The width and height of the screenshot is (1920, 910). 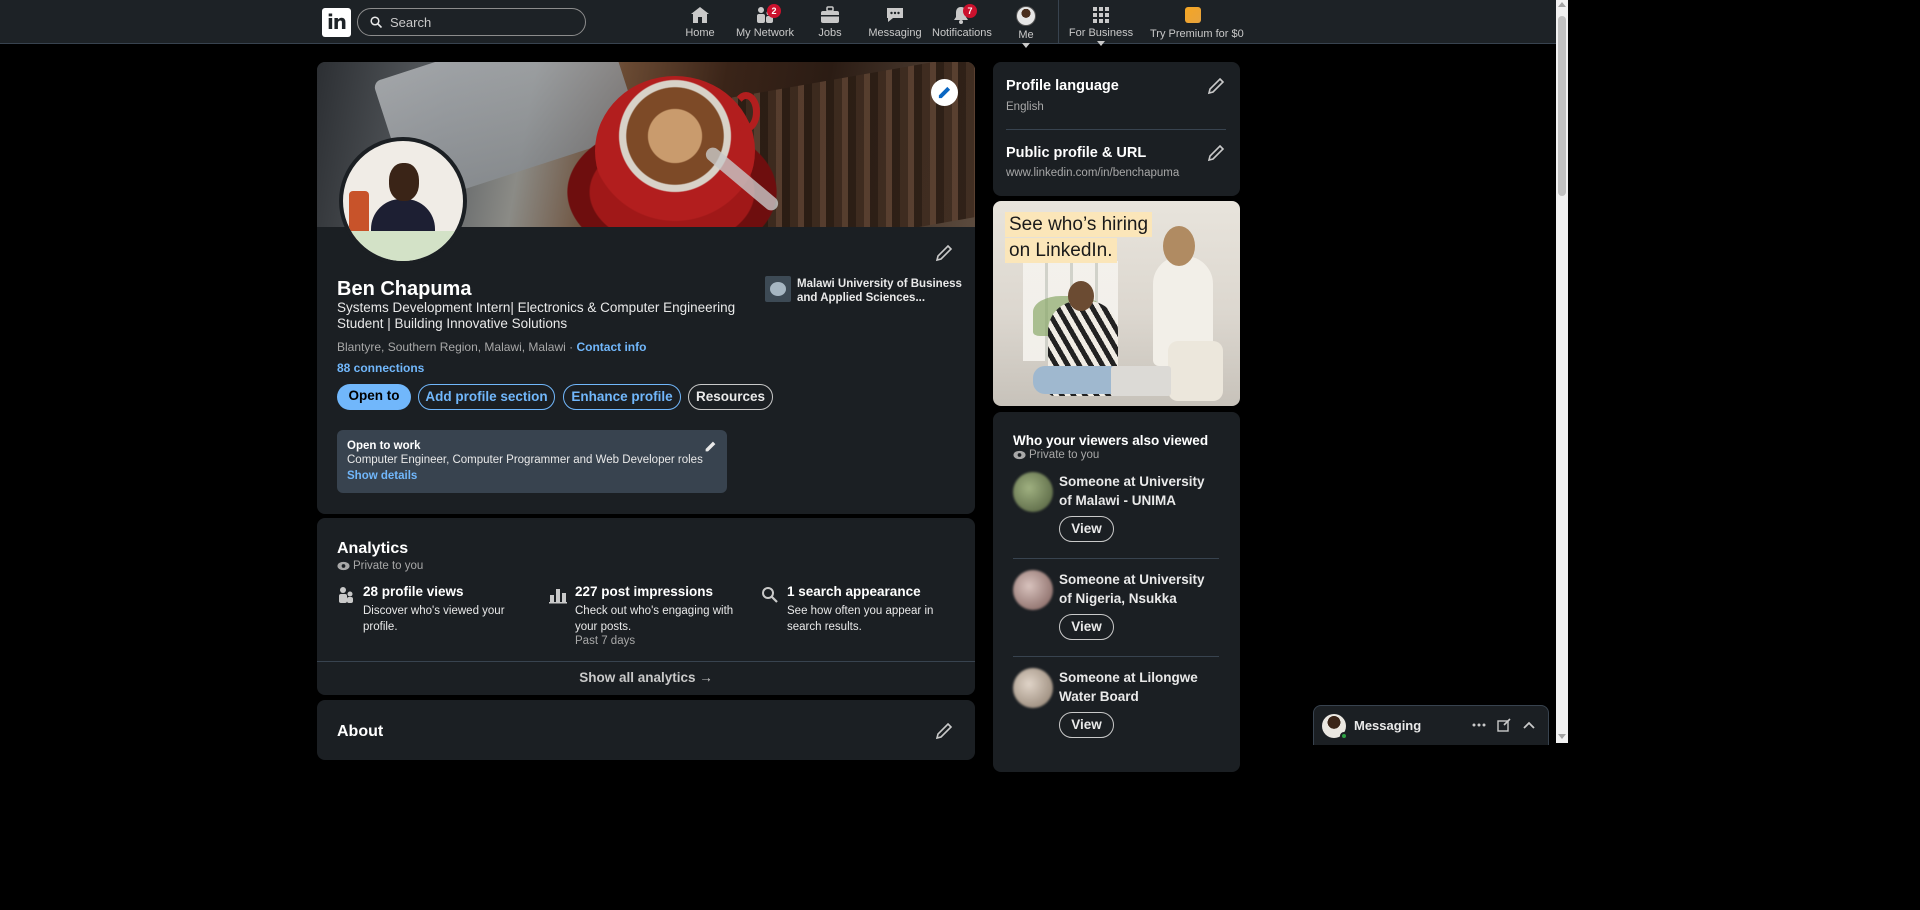 I want to click on home-icon, so click(x=700, y=15).